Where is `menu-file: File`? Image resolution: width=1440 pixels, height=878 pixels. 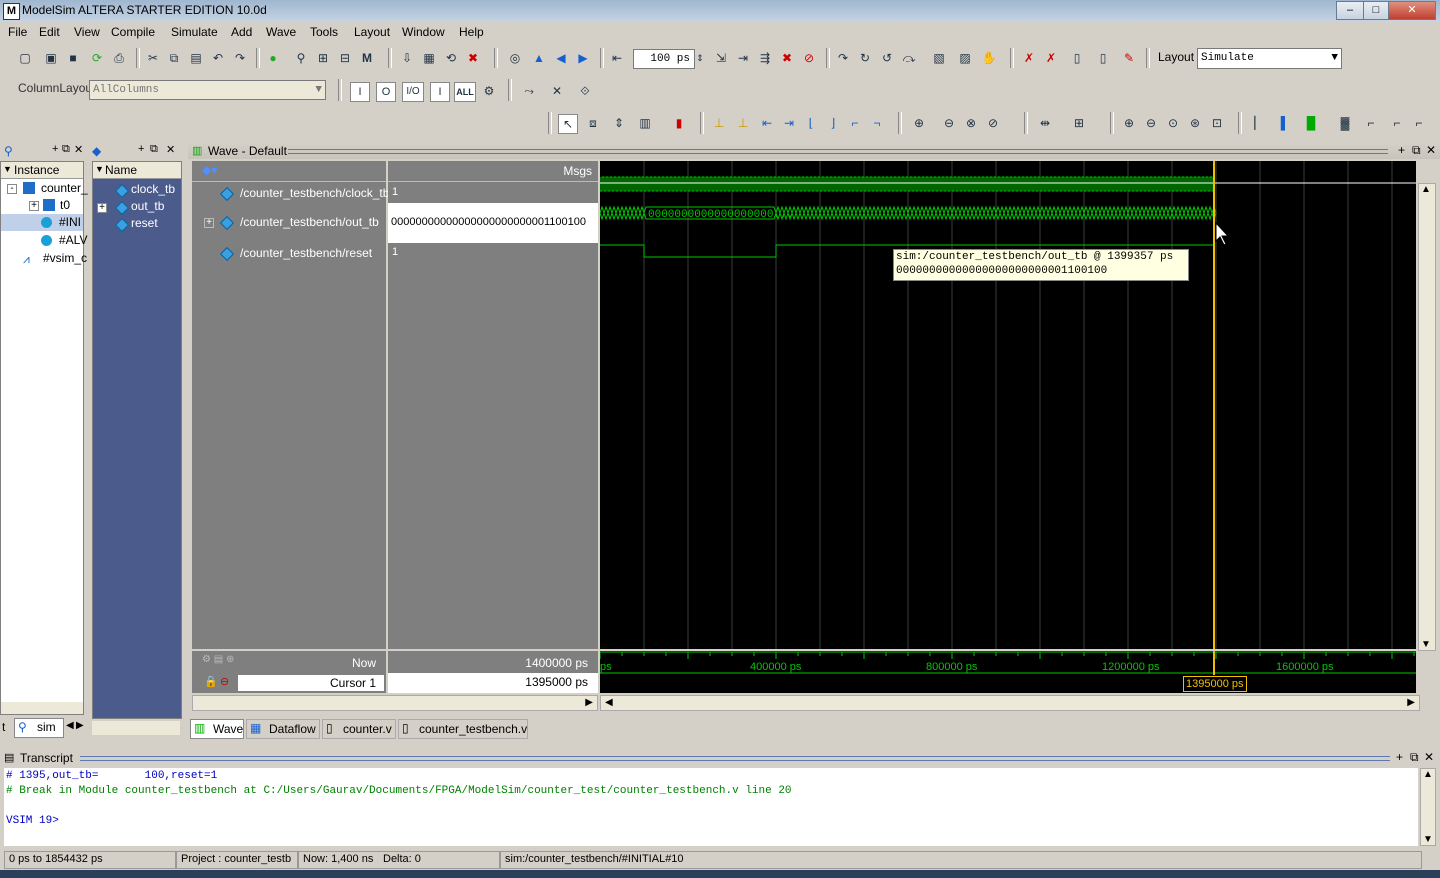
menu-file: File is located at coordinates (17, 32).